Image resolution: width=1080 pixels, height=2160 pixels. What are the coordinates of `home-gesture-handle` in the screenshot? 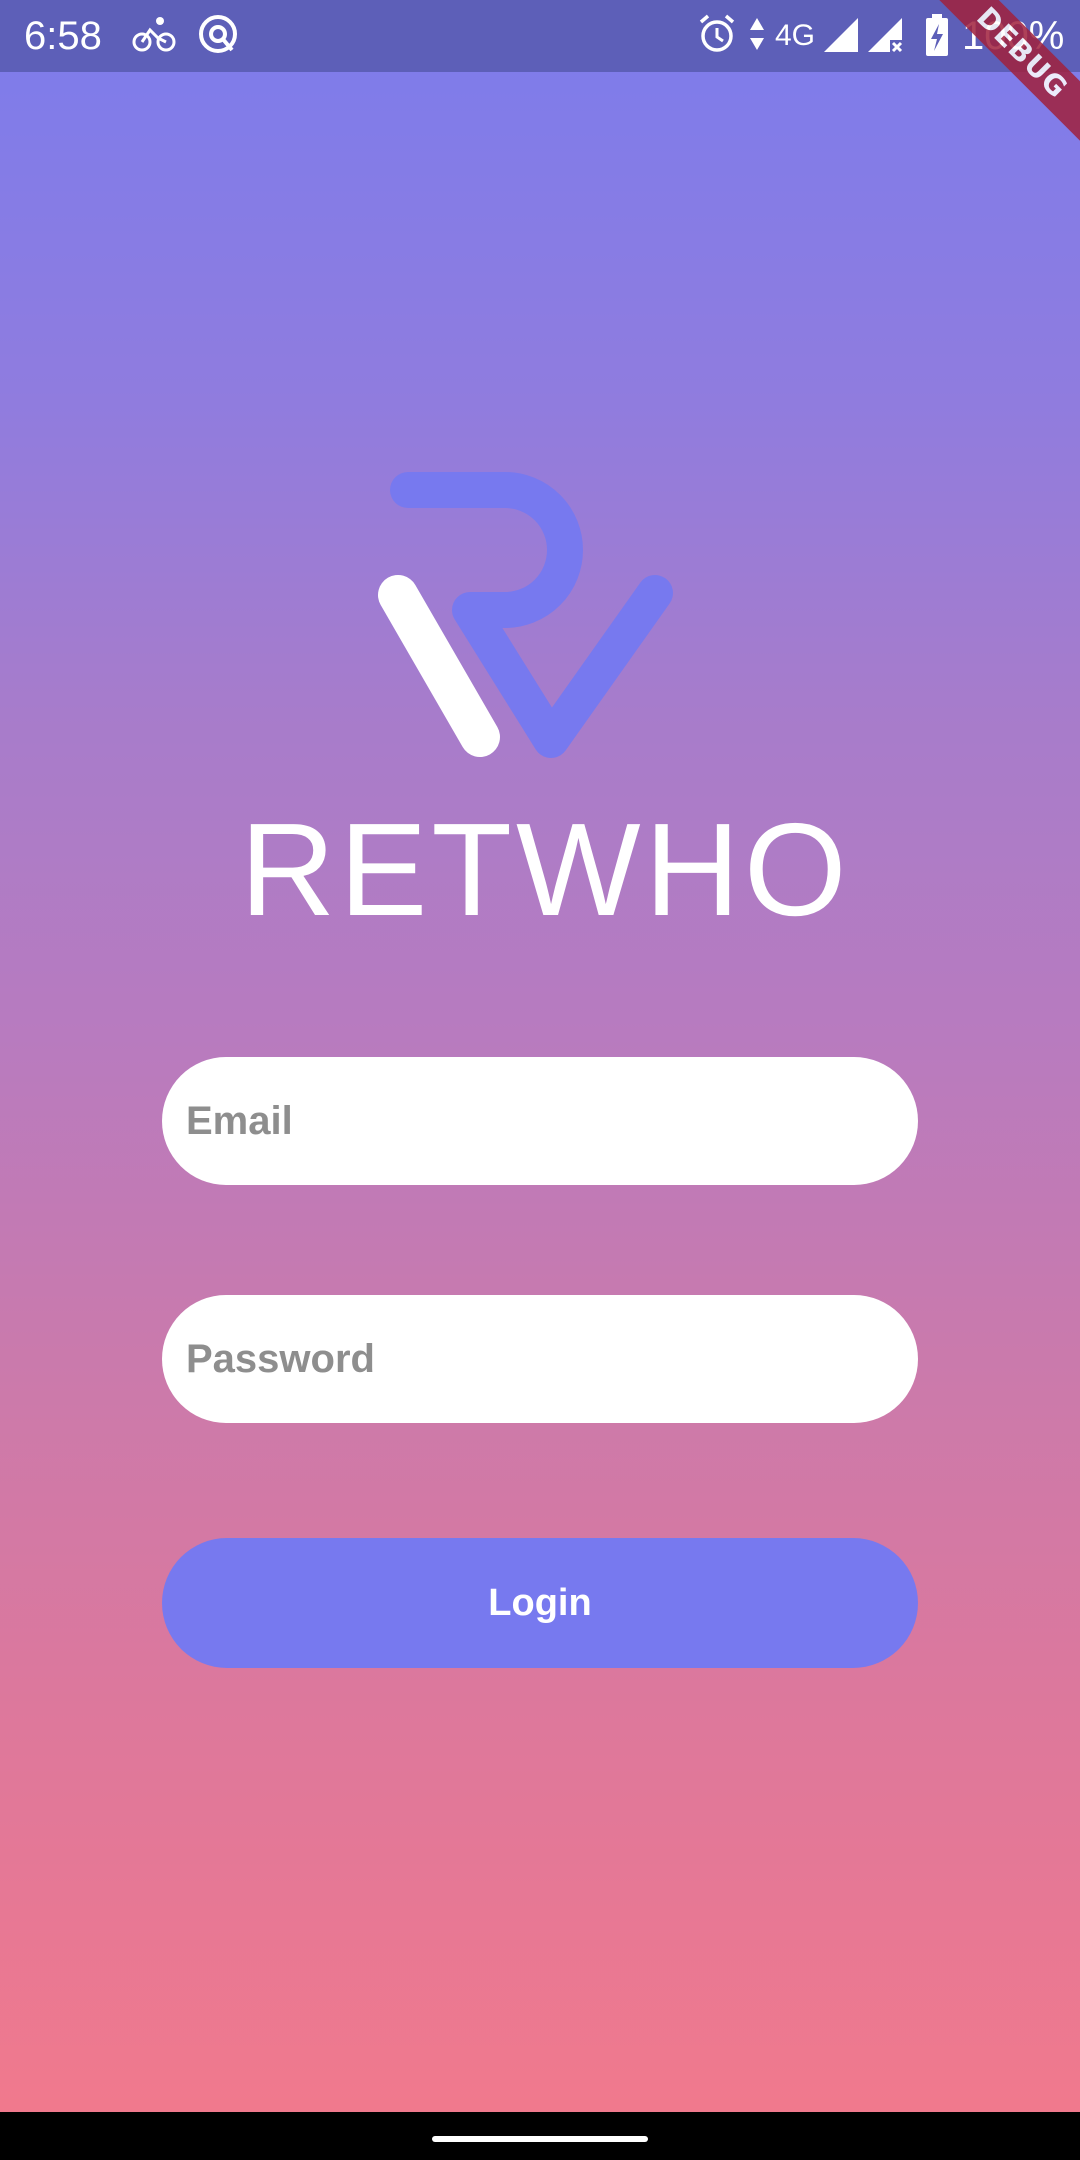 It's located at (540, 2139).